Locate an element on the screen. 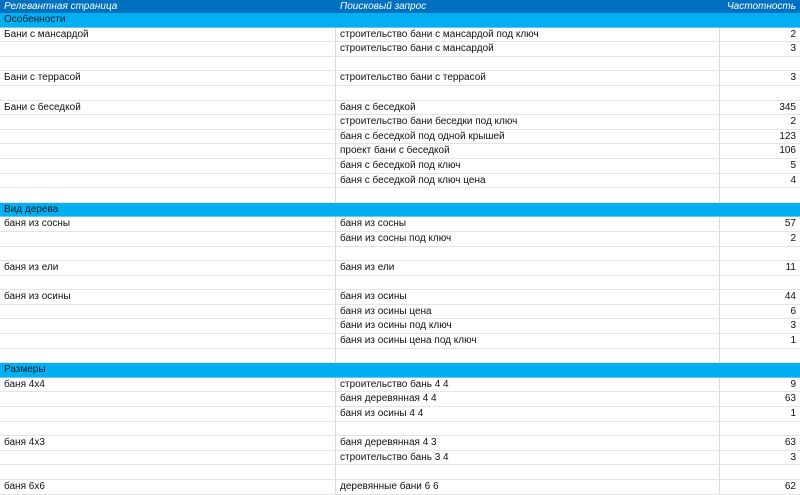 The width and height of the screenshot is (800, 495). cell-relevant-page: баня из ели is located at coordinates (168, 268).